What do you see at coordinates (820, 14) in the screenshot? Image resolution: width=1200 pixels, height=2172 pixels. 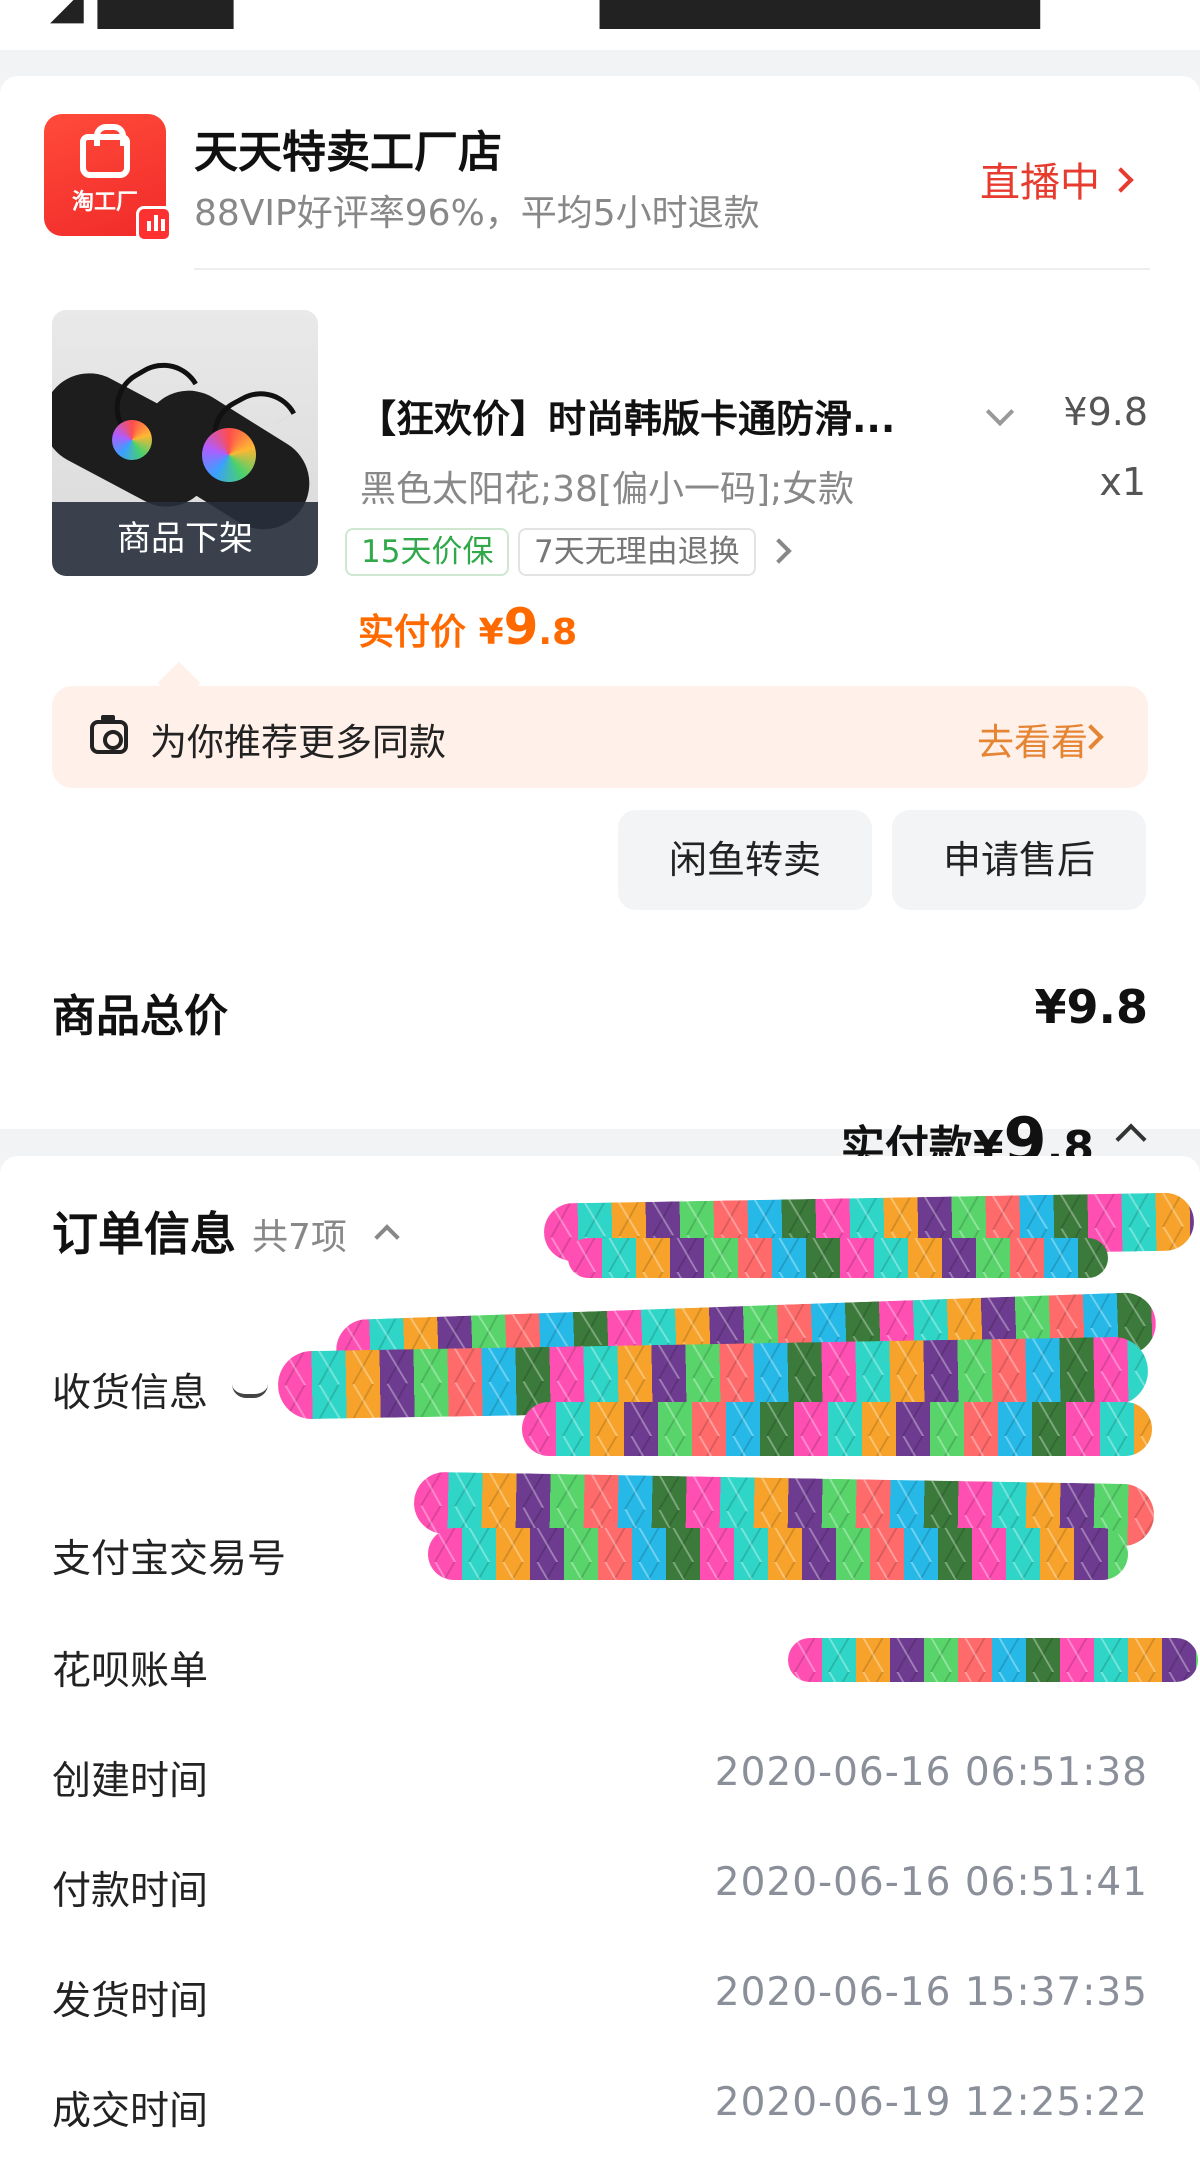 I see `cut-off-text-mid: ▆▆▆▆▆▆▆▆▆▆▆▆▆` at bounding box center [820, 14].